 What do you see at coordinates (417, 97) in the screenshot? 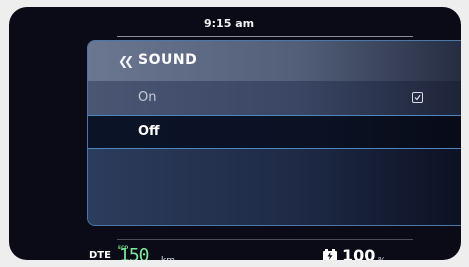
I see `checkbox-checked-icon` at bounding box center [417, 97].